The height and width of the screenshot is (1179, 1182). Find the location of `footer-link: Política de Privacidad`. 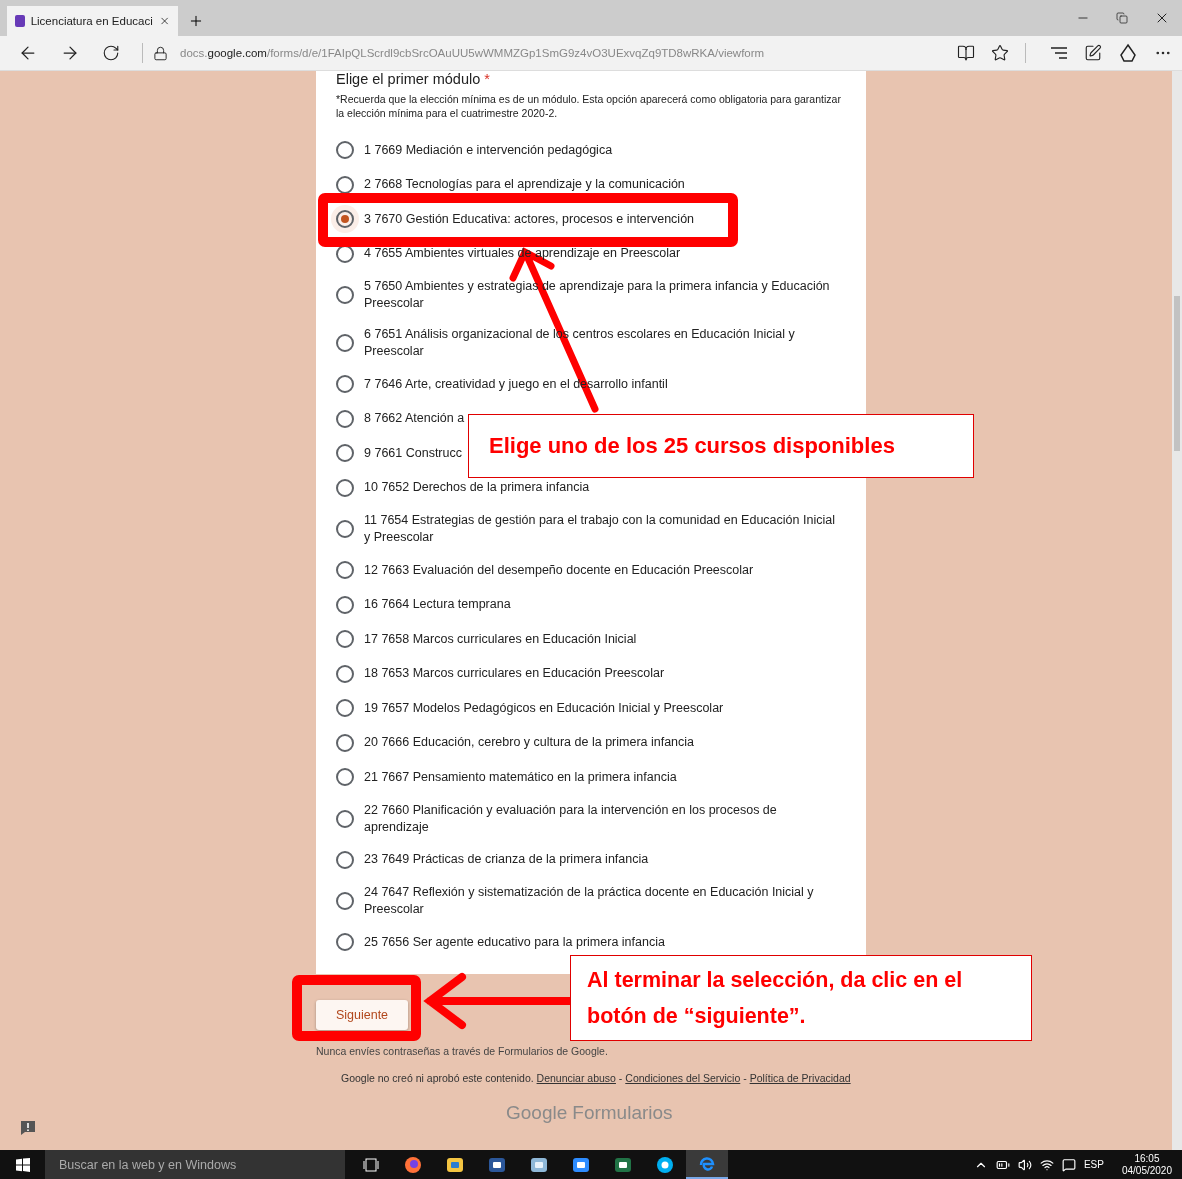

footer-link: Política de Privacidad is located at coordinates (800, 1077).